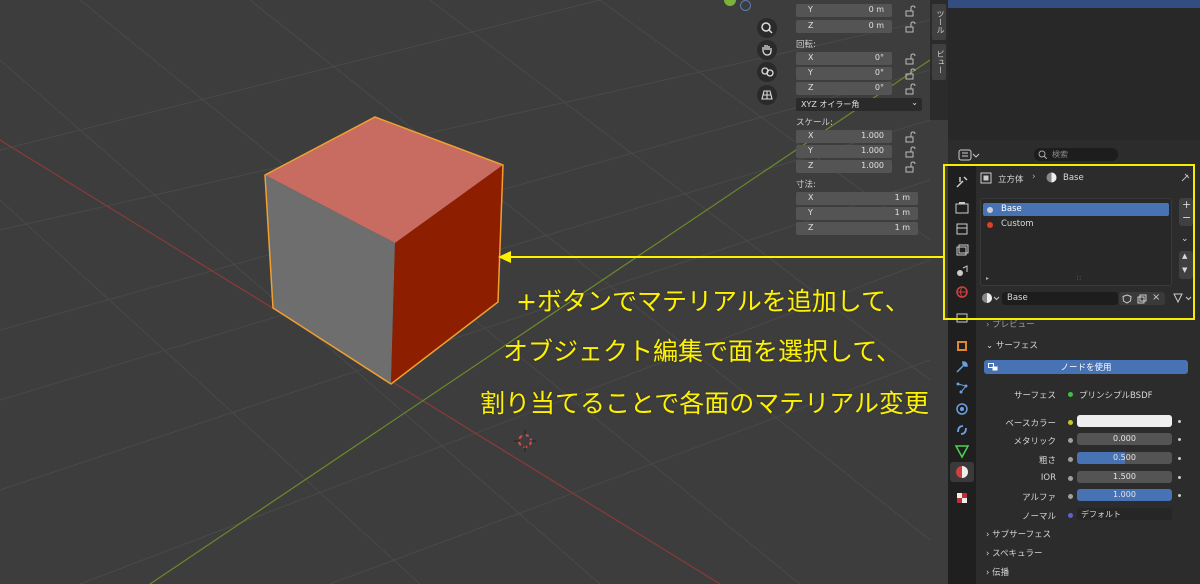 The height and width of the screenshot is (584, 1200). Describe the element at coordinates (1124, 421) in the screenshot. I see `base-color-swatch` at that location.